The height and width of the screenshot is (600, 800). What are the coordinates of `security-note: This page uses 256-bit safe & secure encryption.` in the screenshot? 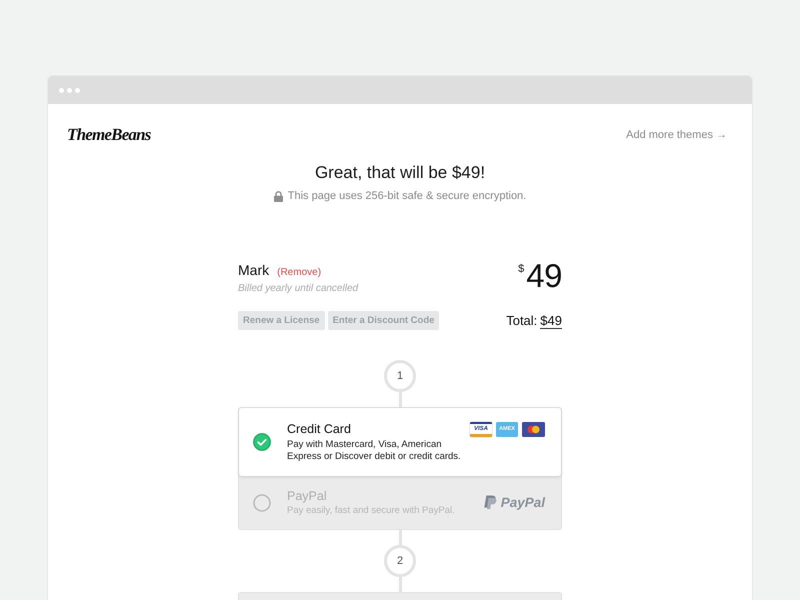 It's located at (407, 196).